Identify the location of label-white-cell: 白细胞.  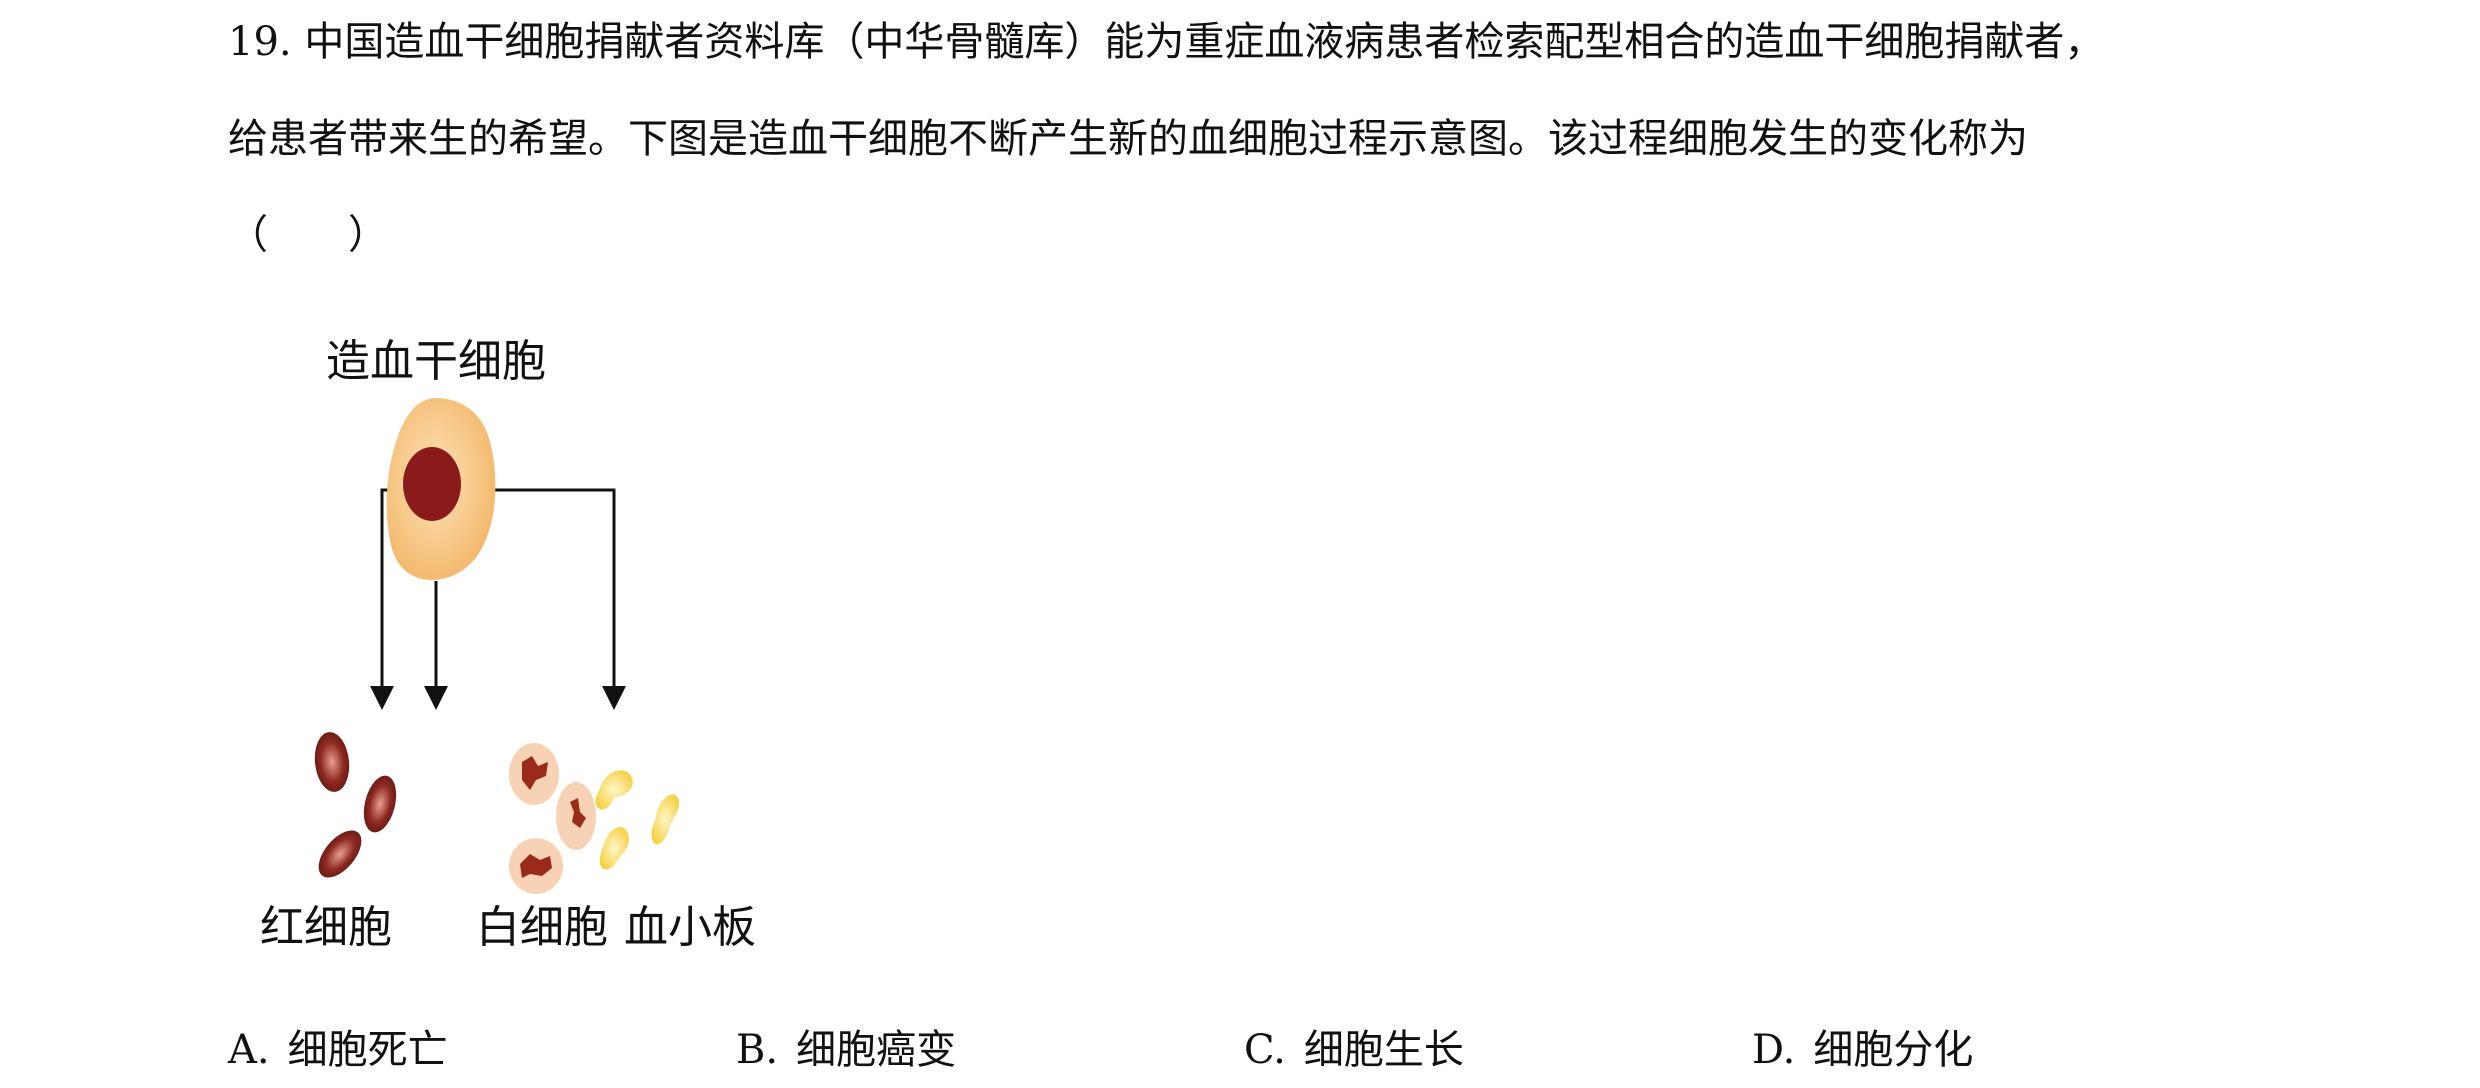
(542, 927).